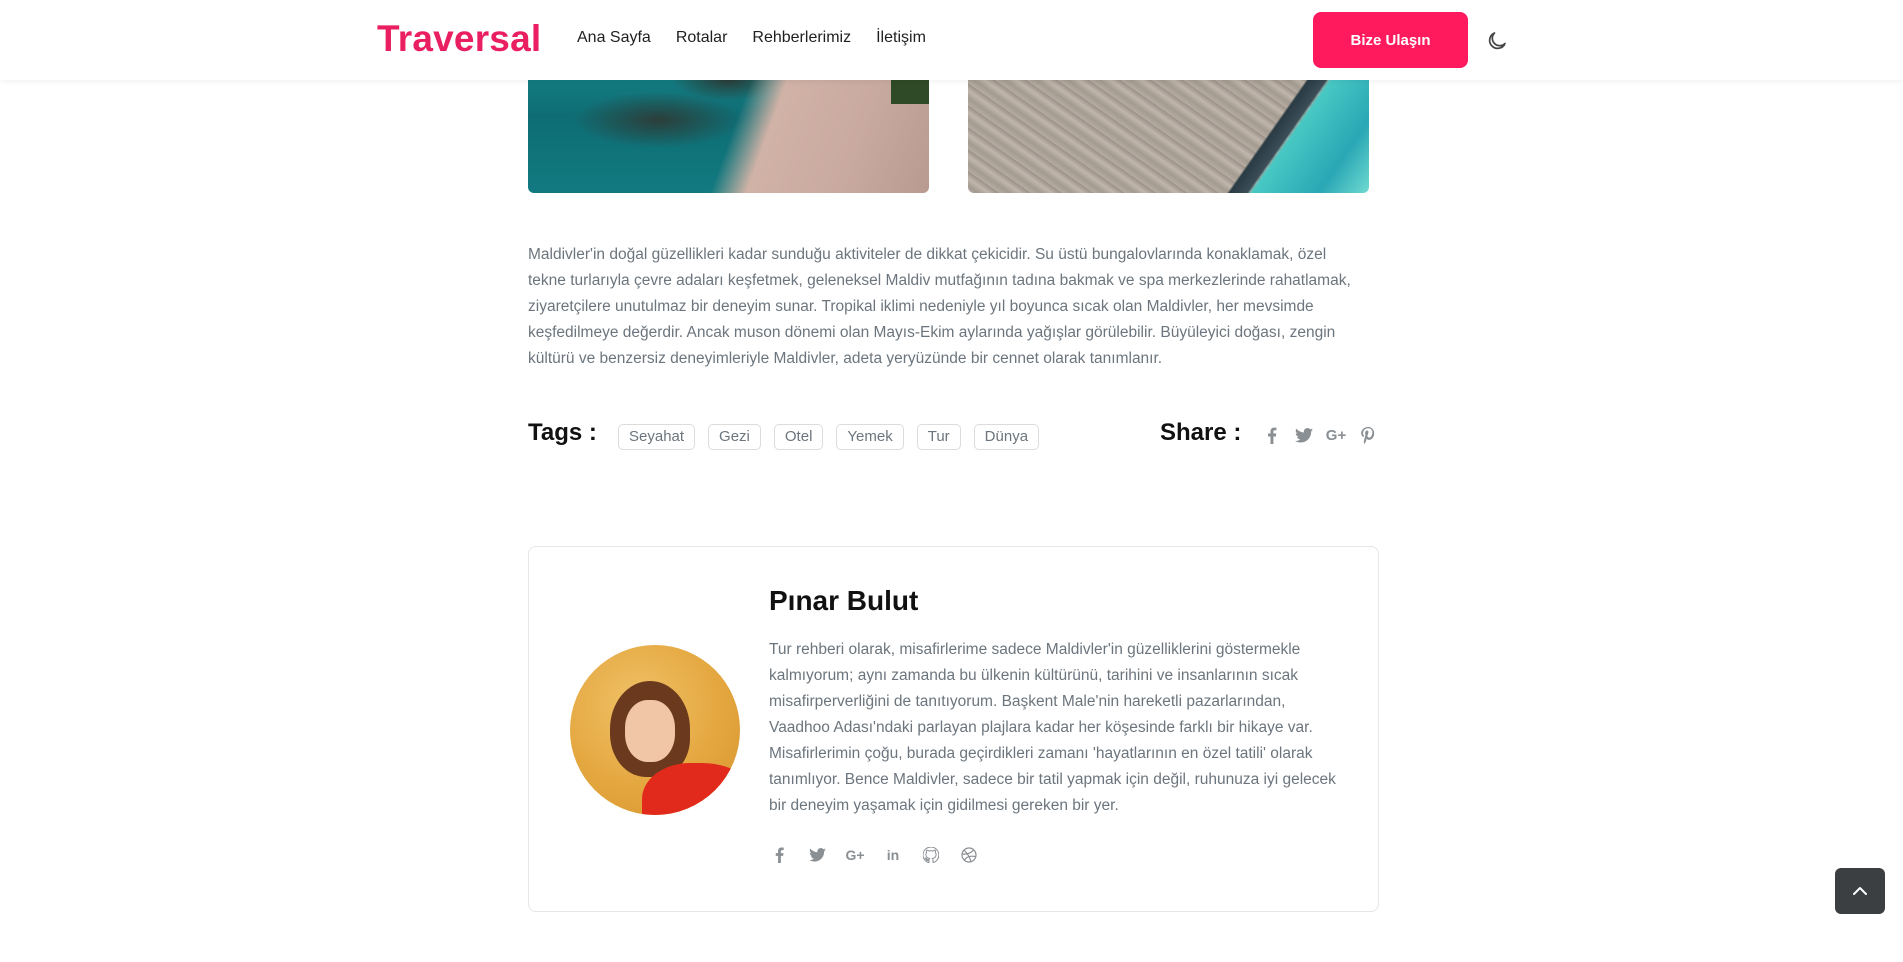  Describe the element at coordinates (870, 437) in the screenshot. I see `tag-yemek: Yemek` at that location.